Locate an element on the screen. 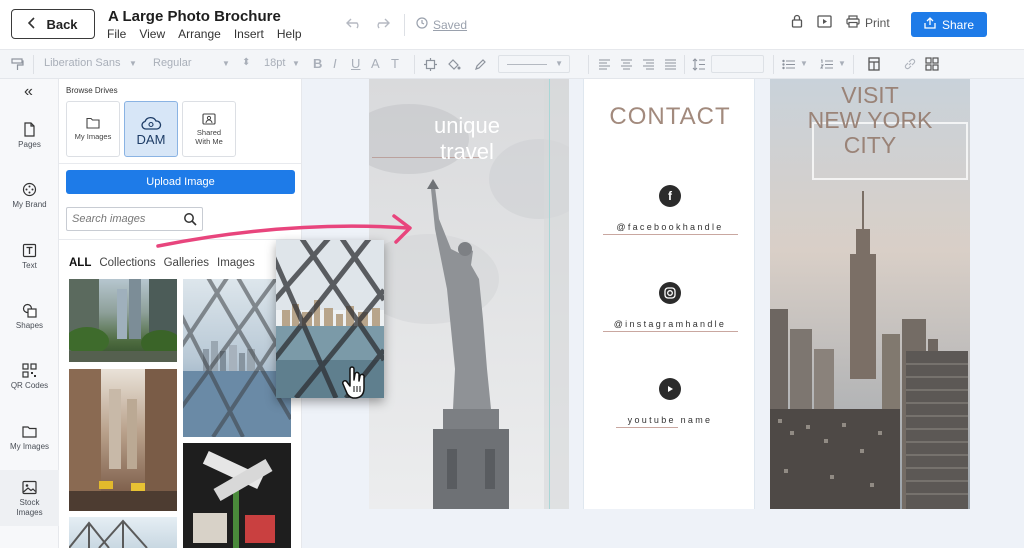 The width and height of the screenshot is (1024, 548). youtube-contact: youtube name is located at coordinates (669, 403).